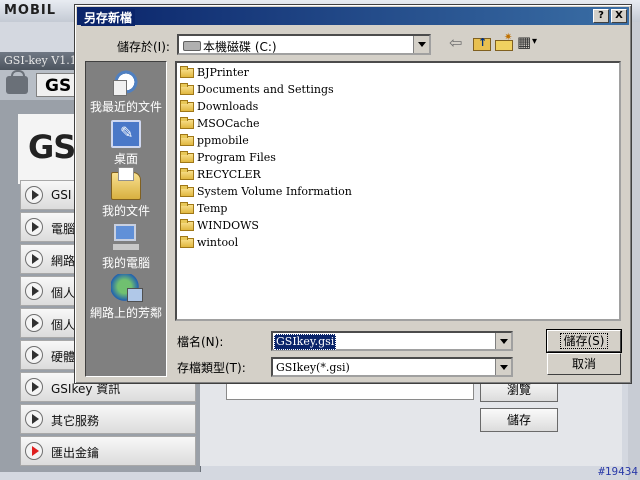 The width and height of the screenshot is (640, 480). What do you see at coordinates (126, 238) in the screenshot?
I see `my-computer-icon` at bounding box center [126, 238].